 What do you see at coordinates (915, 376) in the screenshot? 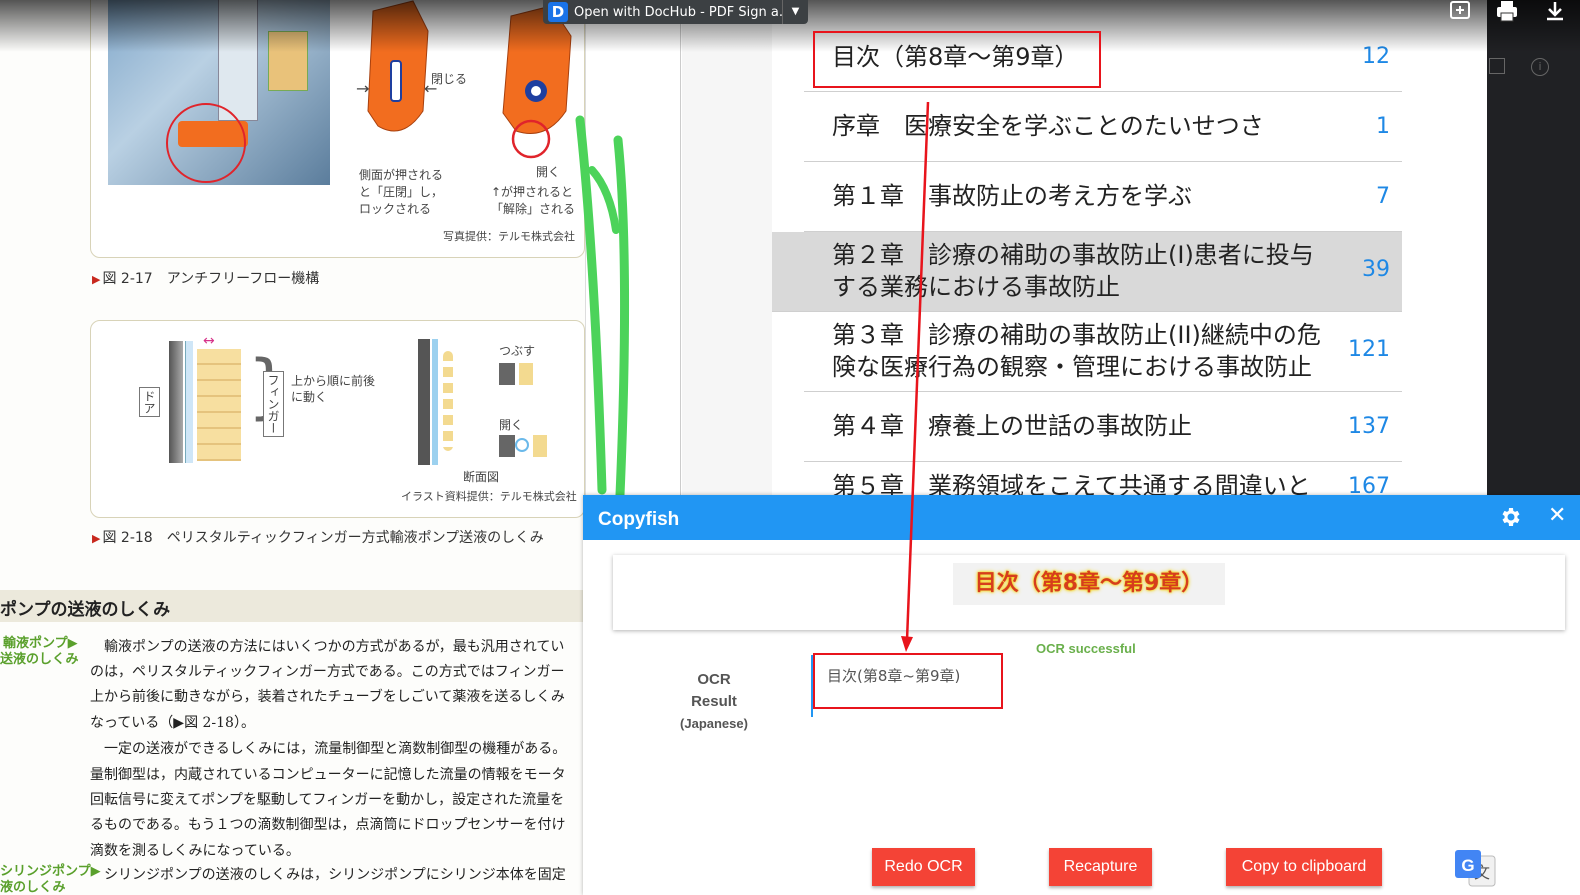
I see `annotation-arrow` at bounding box center [915, 376].